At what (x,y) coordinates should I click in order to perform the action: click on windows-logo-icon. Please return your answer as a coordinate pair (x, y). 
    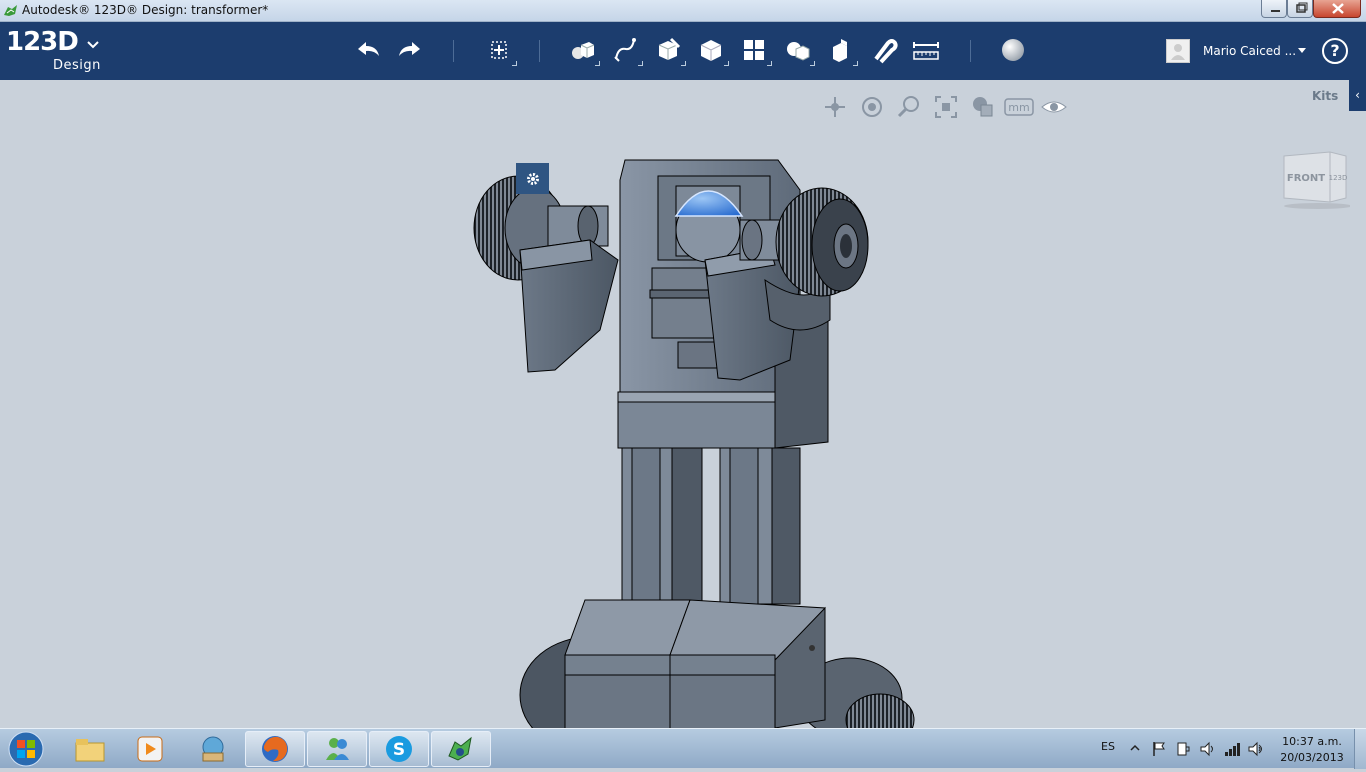
    Looking at the image, I should click on (26, 749).